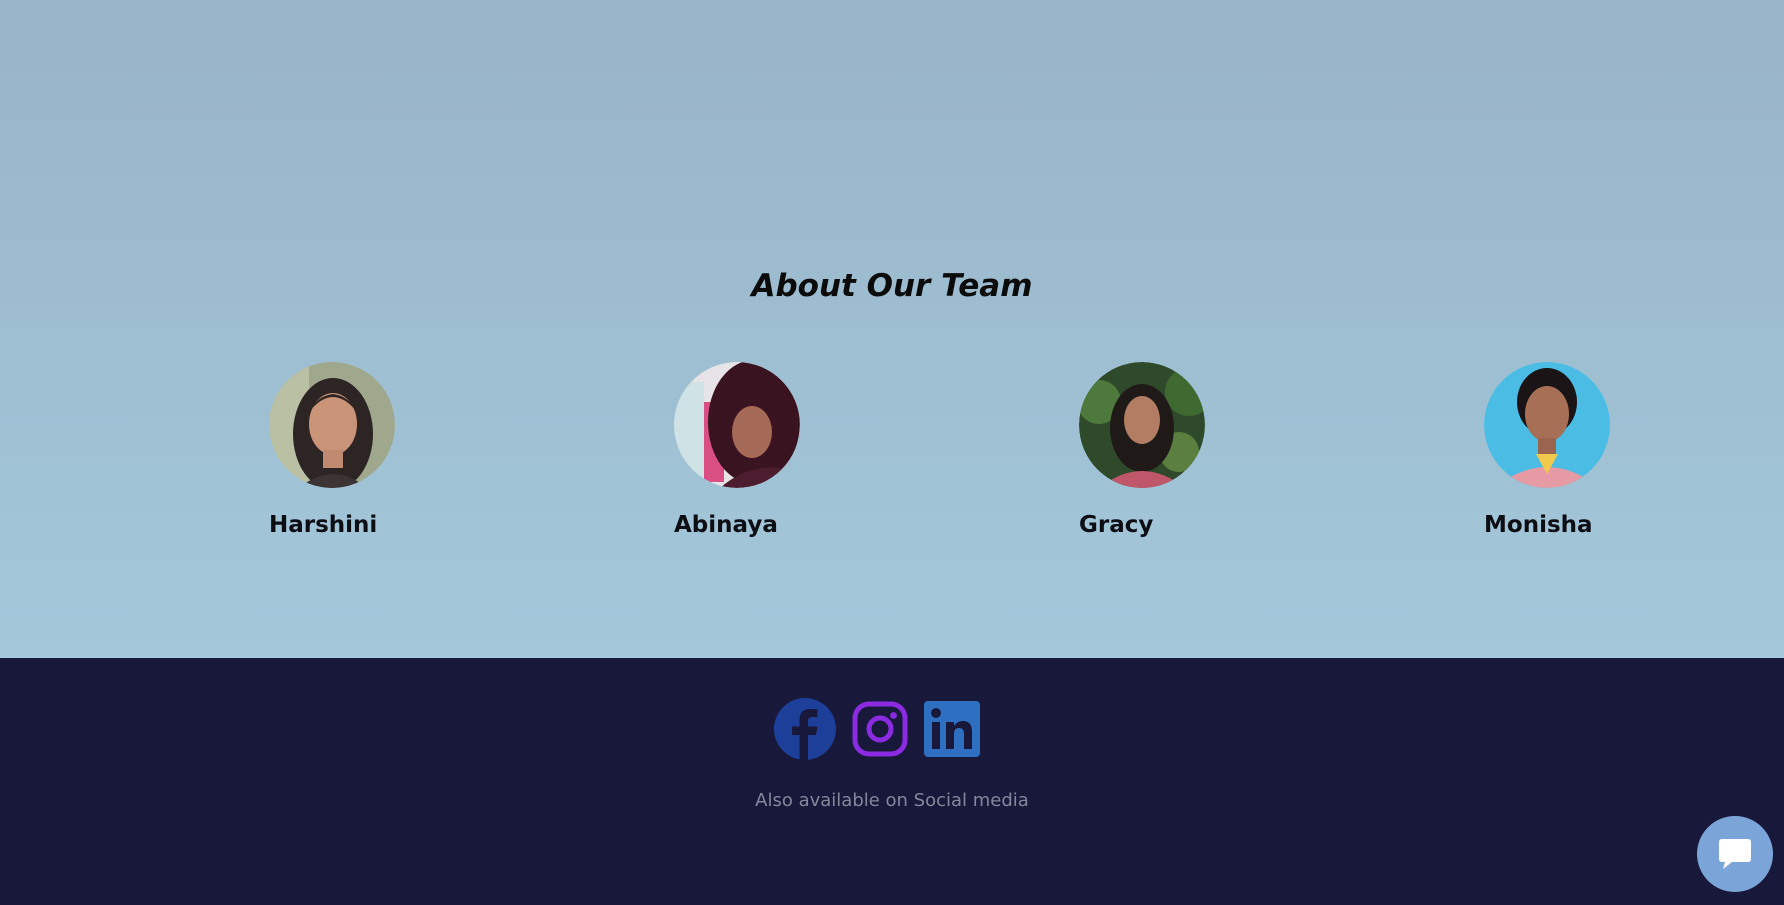  I want to click on footer-tagline: Also available on Social media, so click(892, 800).